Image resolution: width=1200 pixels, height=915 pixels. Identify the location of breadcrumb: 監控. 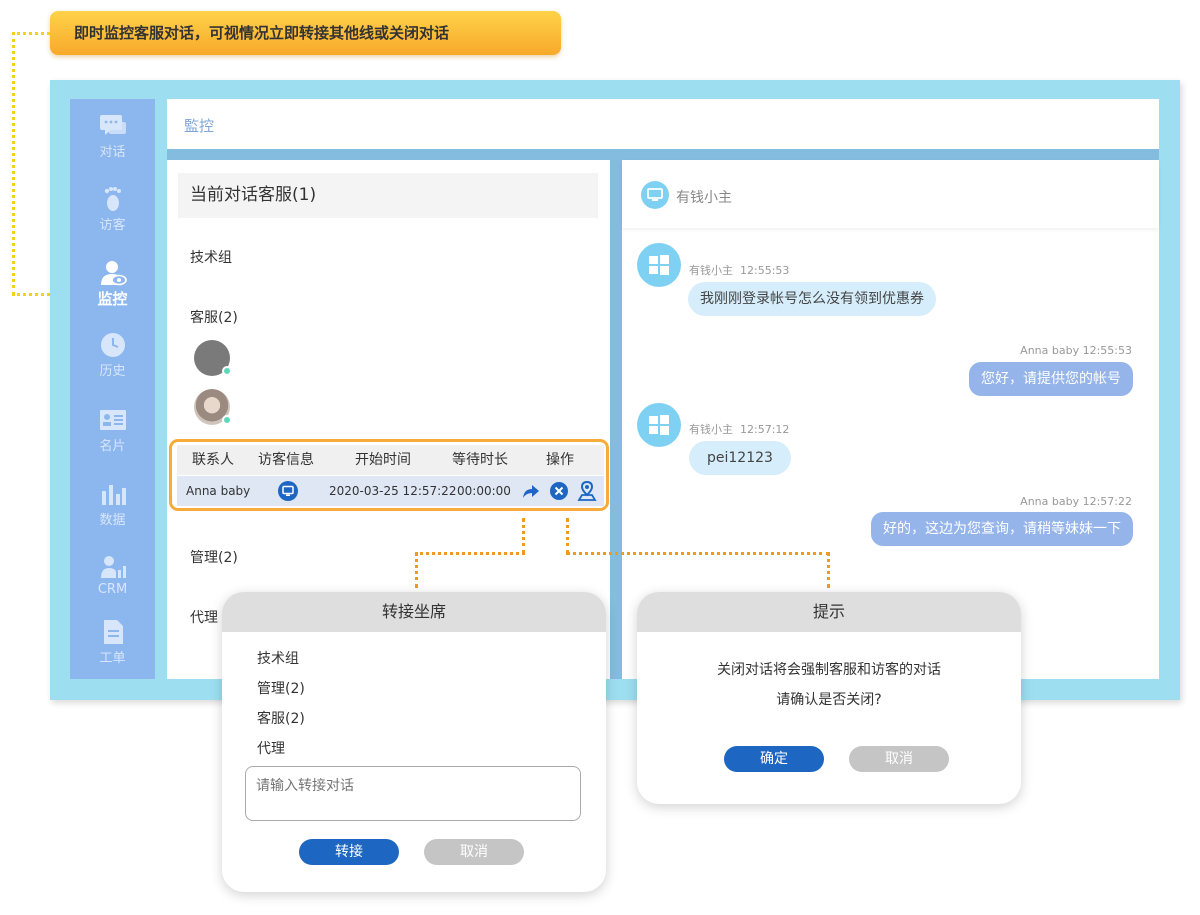
(199, 125).